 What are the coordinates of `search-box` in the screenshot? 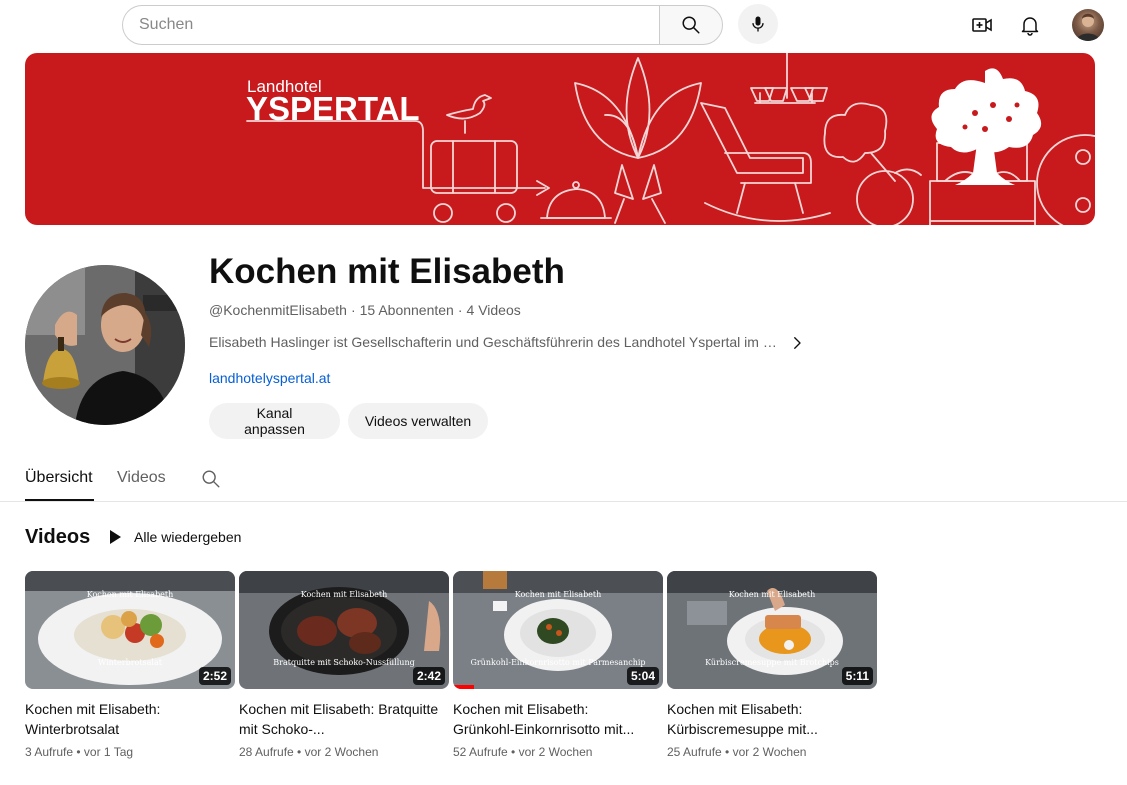 It's located at (422, 25).